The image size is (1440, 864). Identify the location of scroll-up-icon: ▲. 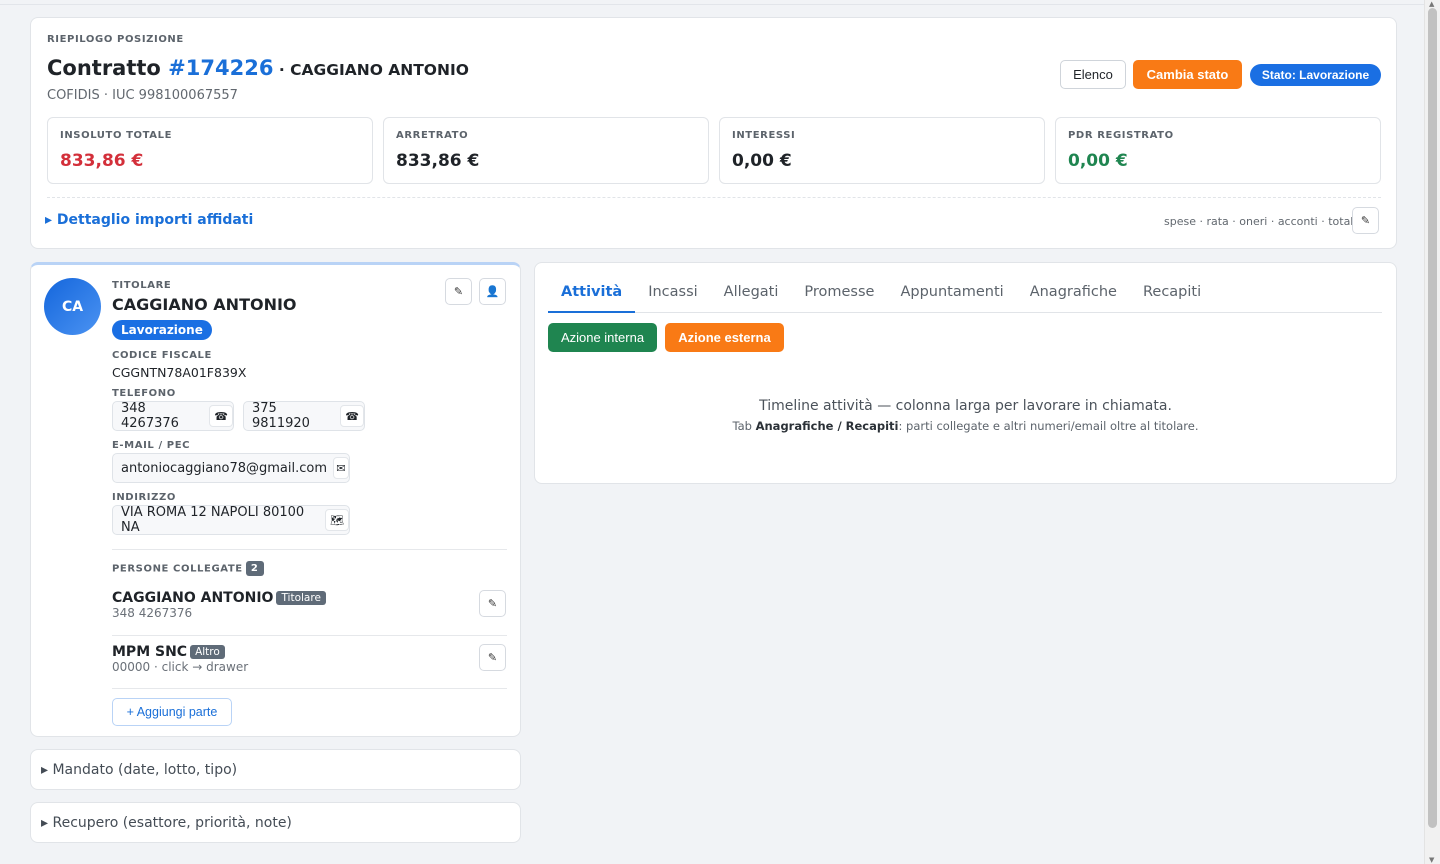
(1431, 4).